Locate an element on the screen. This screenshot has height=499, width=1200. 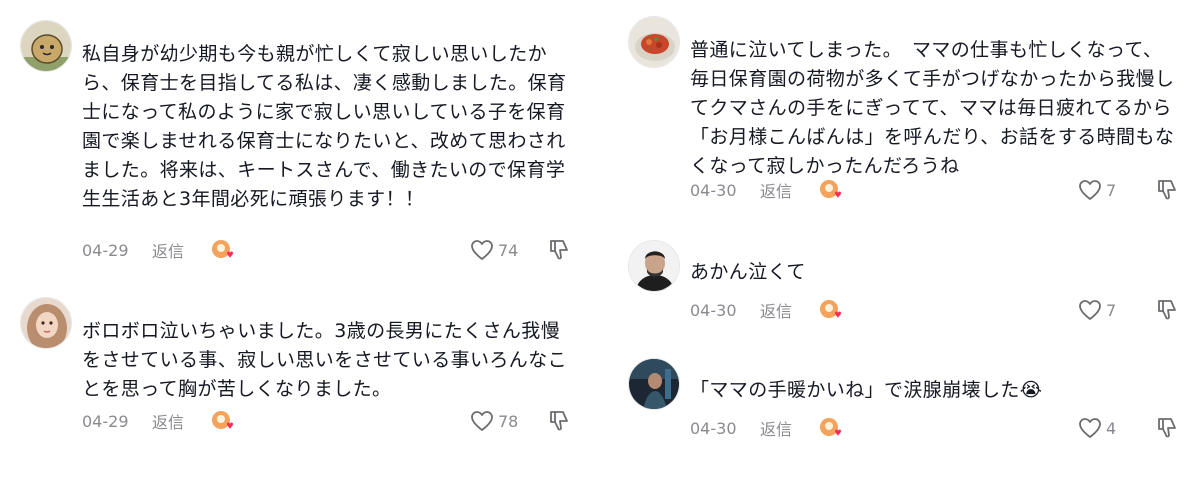
cartoon-character-avatar-icon is located at coordinates (46, 46).